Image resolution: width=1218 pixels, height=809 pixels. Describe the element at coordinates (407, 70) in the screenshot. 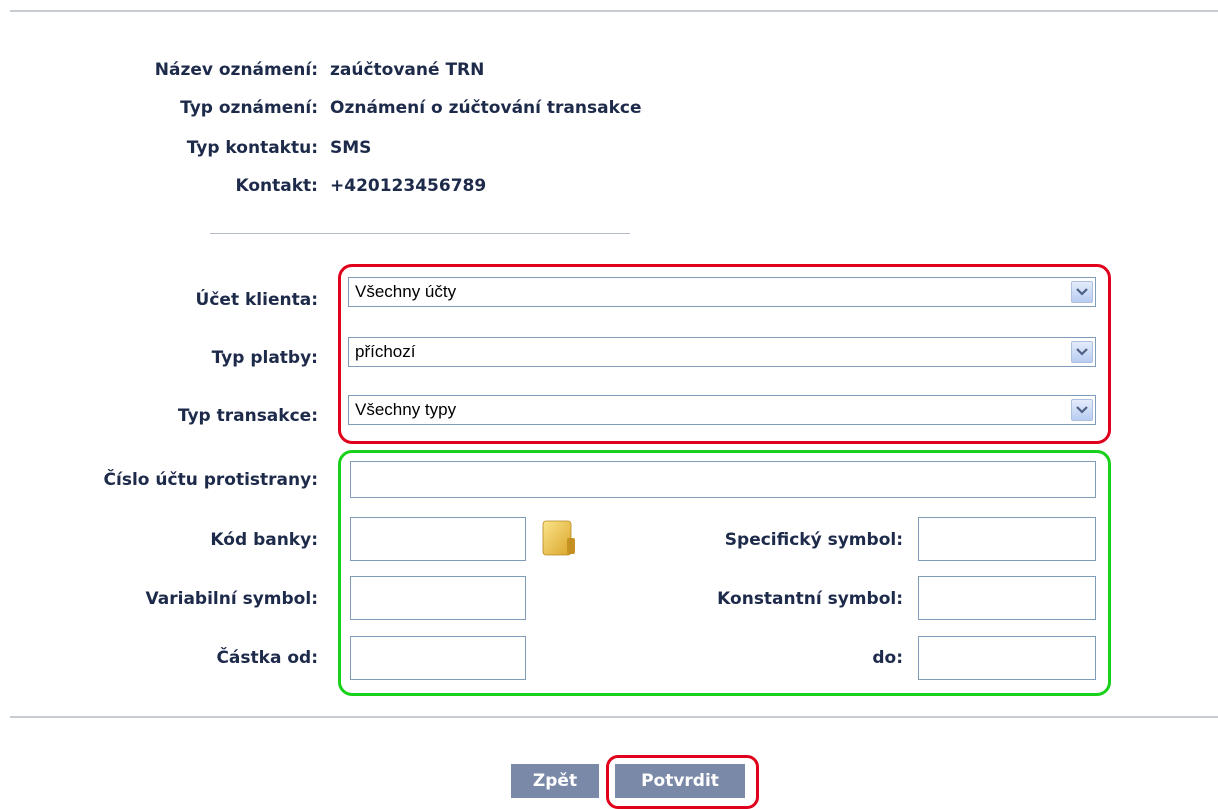

I see `summary-value: zaúčtované TRN` at that location.